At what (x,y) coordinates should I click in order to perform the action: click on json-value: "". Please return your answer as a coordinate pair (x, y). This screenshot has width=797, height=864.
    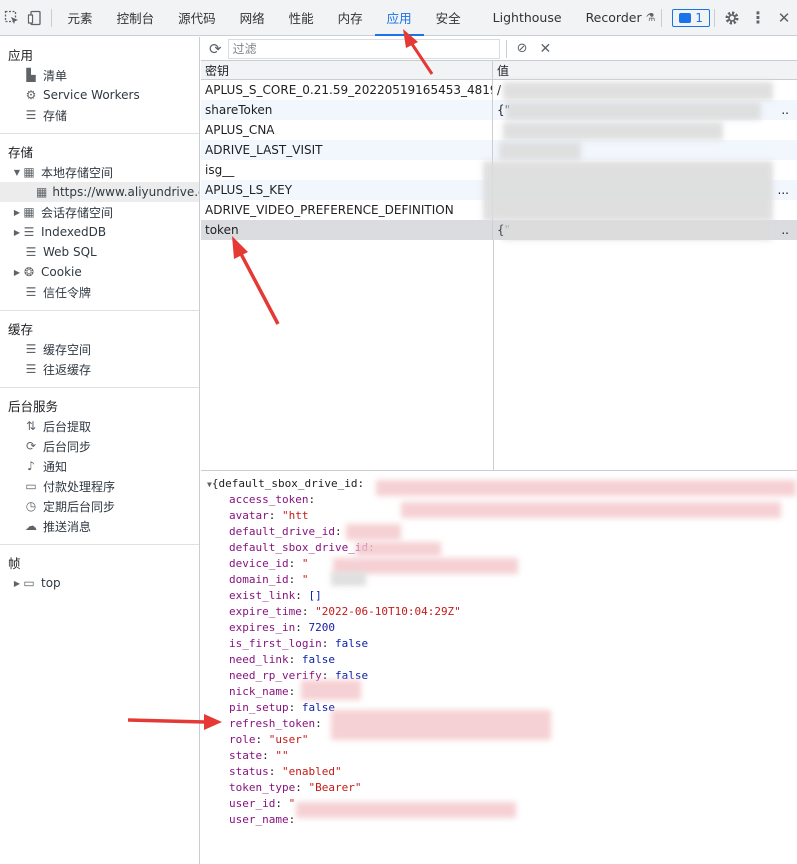
    Looking at the image, I should click on (282, 755).